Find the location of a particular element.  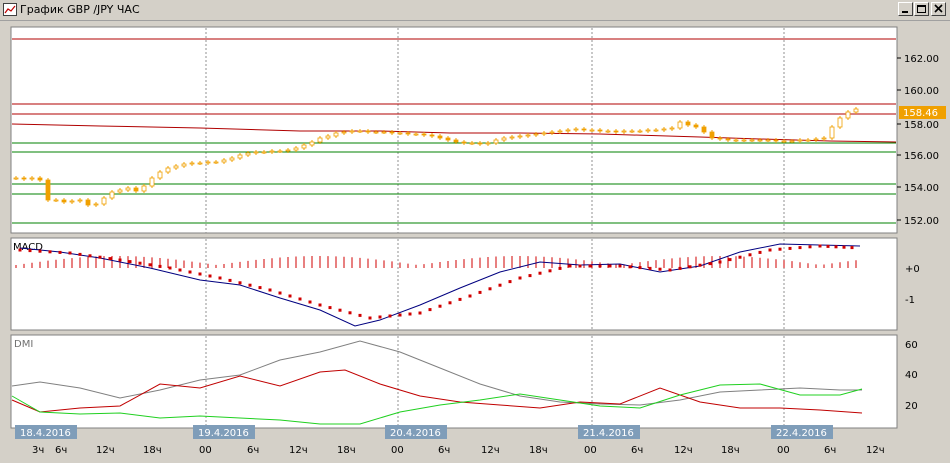

close-icon is located at coordinates (938, 8).